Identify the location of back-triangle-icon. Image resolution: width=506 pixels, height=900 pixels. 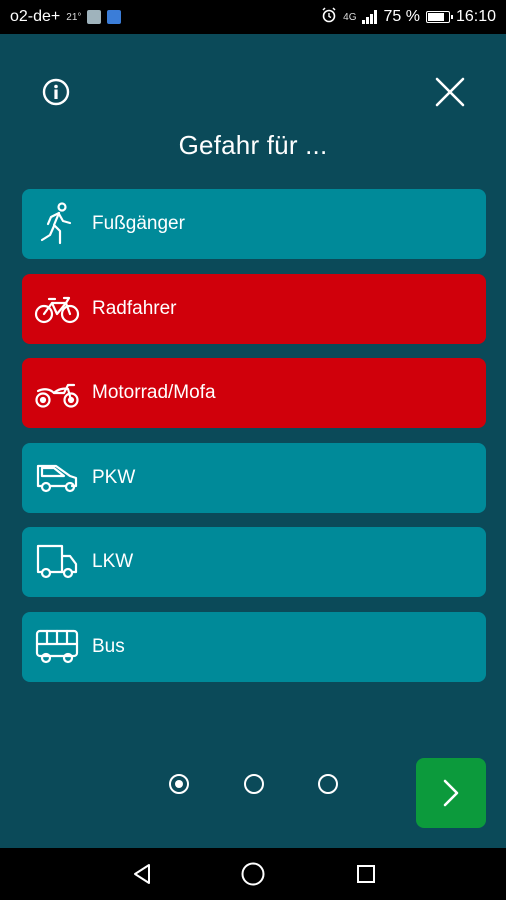
(142, 874).